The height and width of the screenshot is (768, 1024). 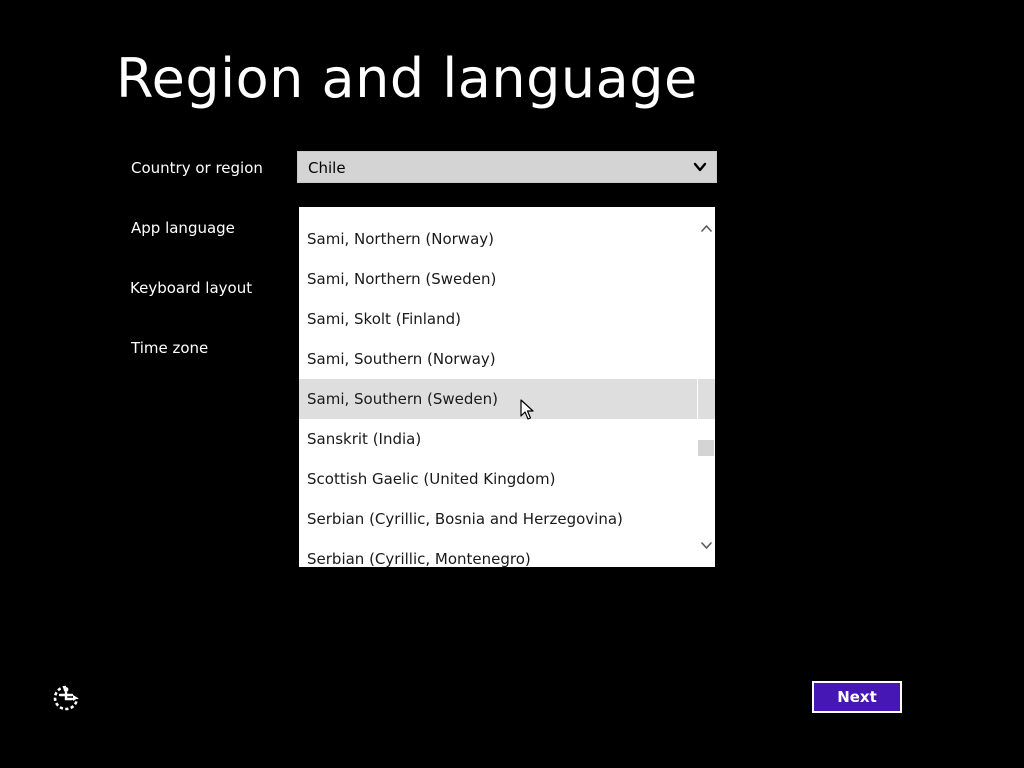 What do you see at coordinates (700, 167) in the screenshot?
I see `chevron-down-icon` at bounding box center [700, 167].